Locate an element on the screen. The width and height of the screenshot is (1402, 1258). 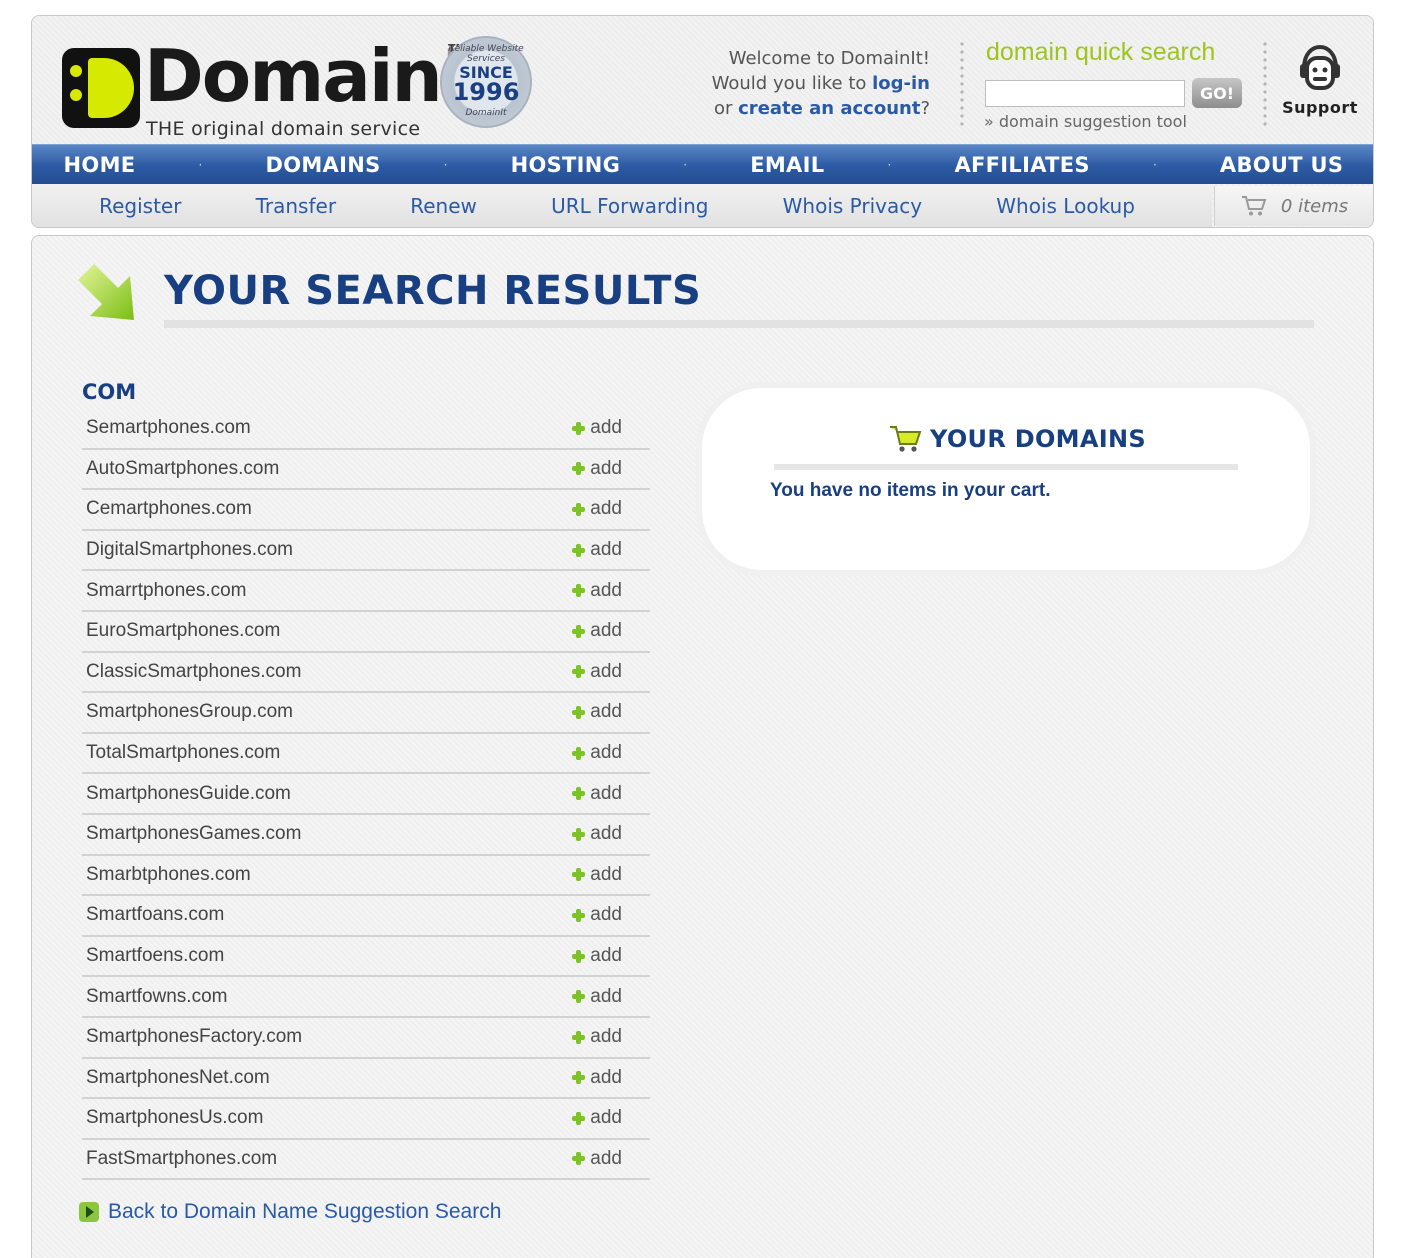
domain-row: SmartphonesUs.com add is located at coordinates (366, 1119).